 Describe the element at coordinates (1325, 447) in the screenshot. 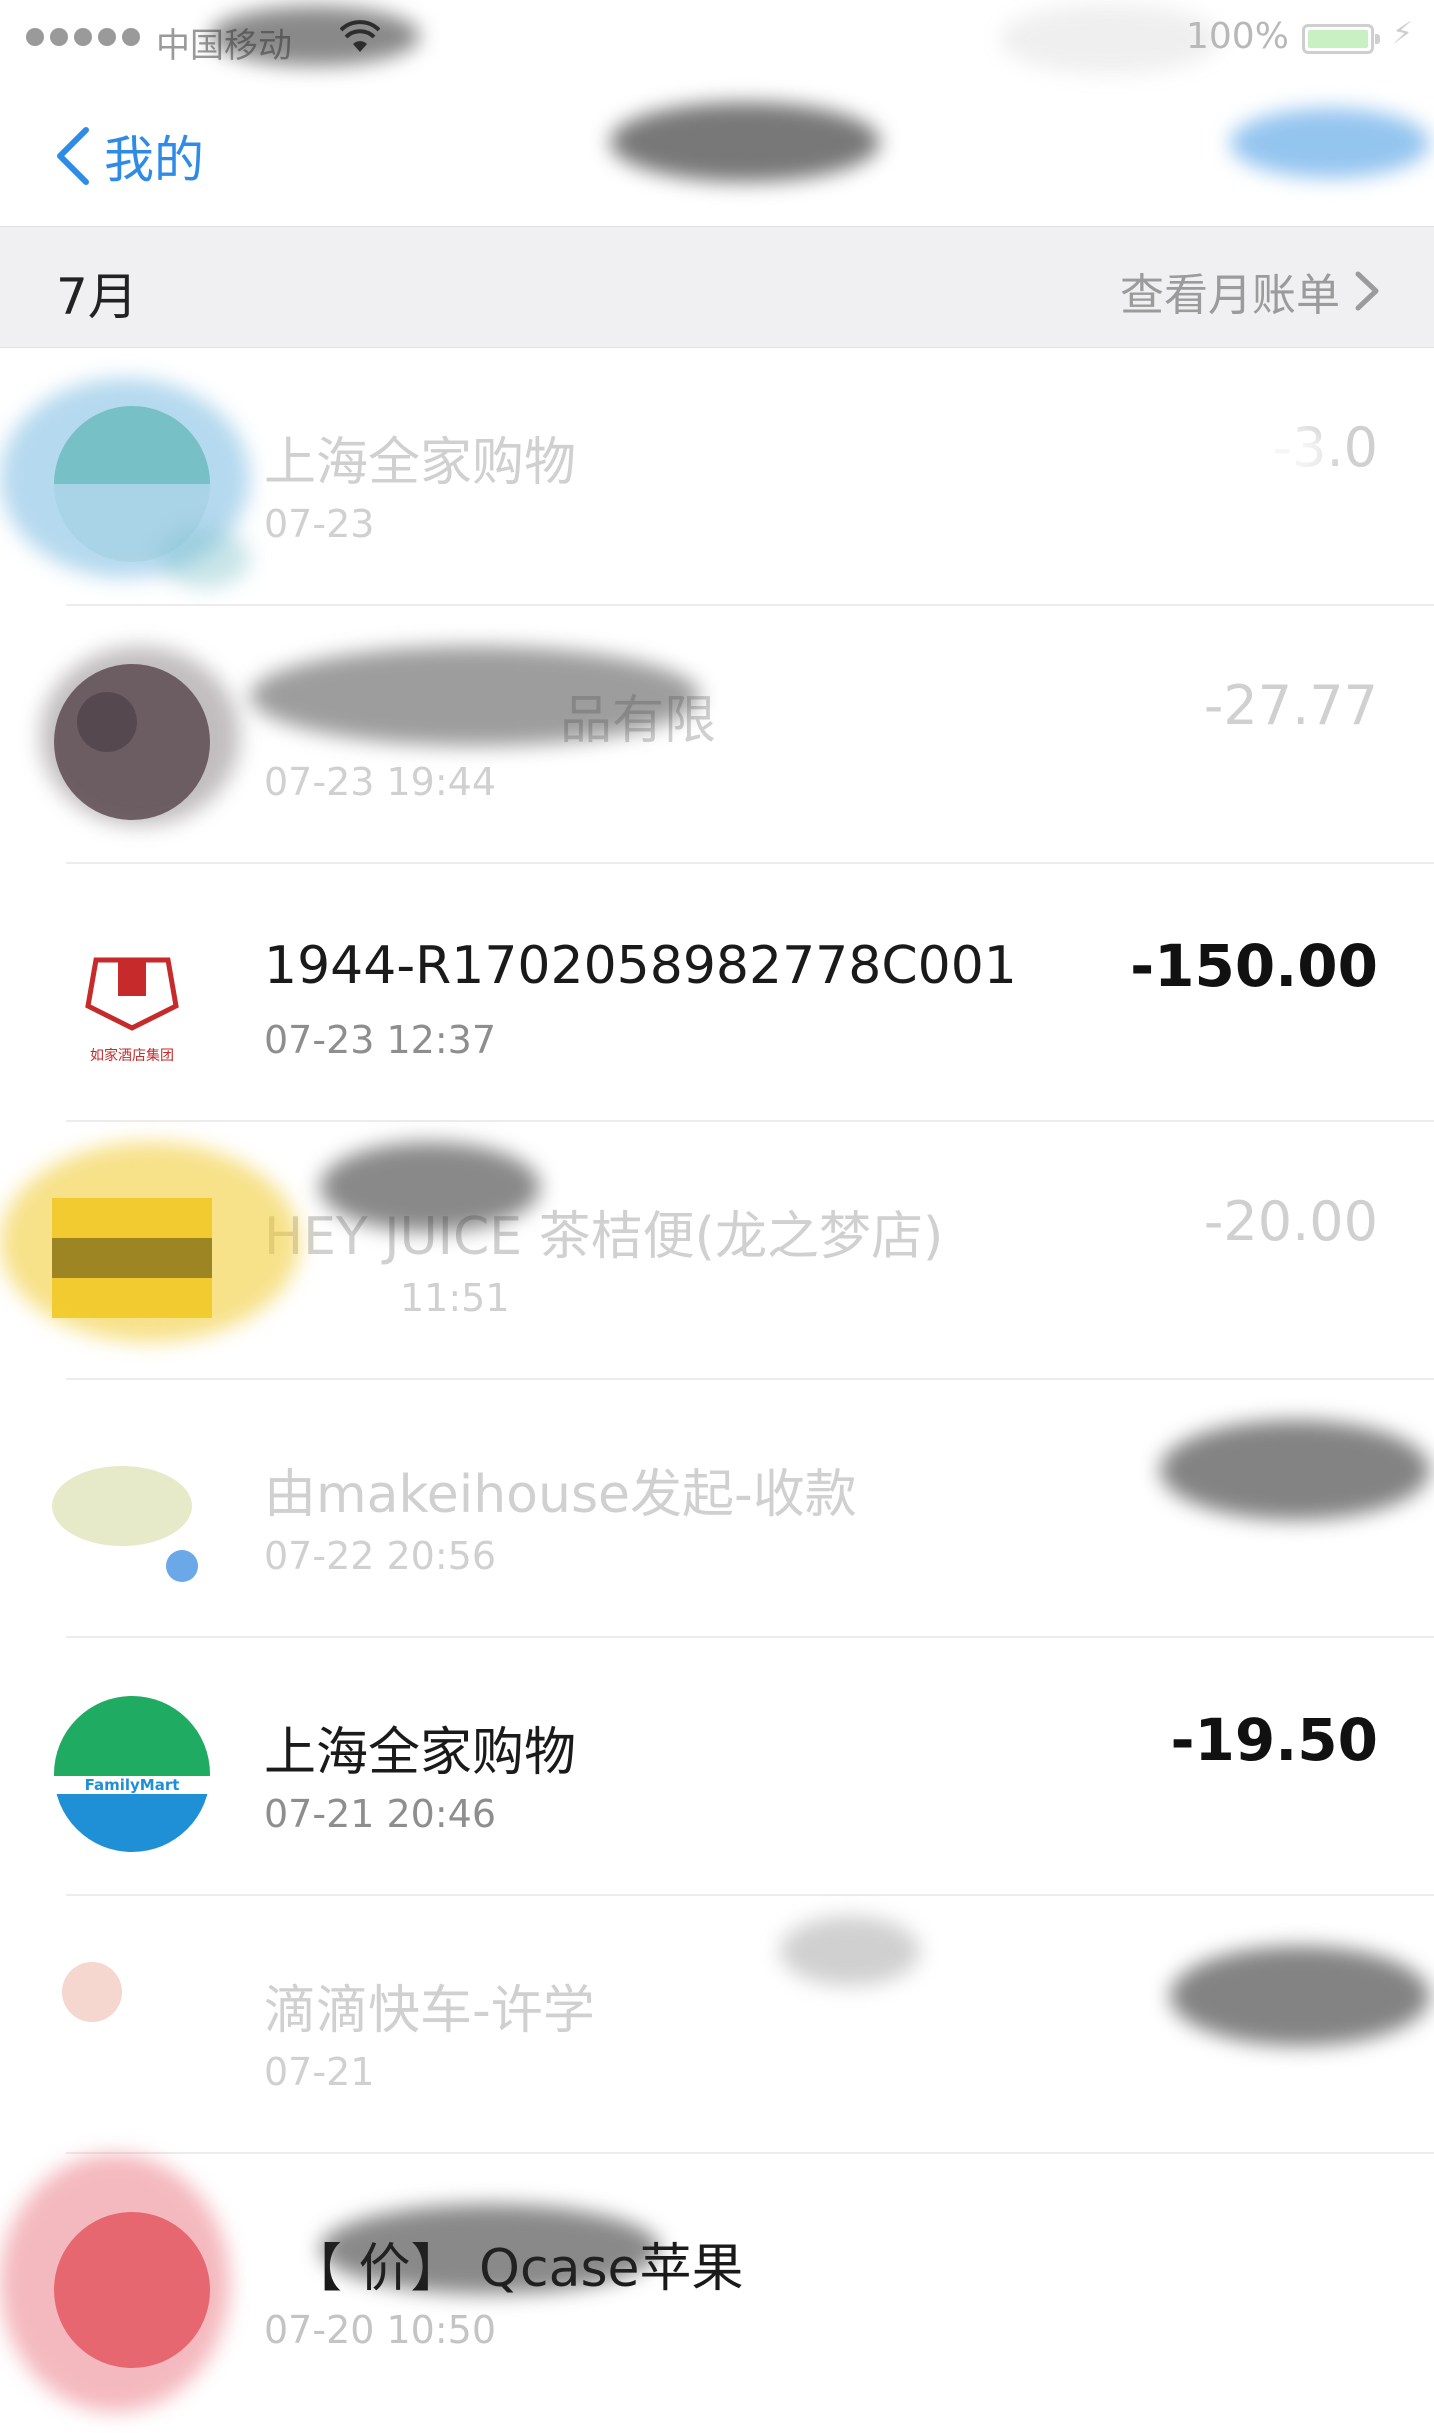

I see `transaction-amount: -3.0` at that location.